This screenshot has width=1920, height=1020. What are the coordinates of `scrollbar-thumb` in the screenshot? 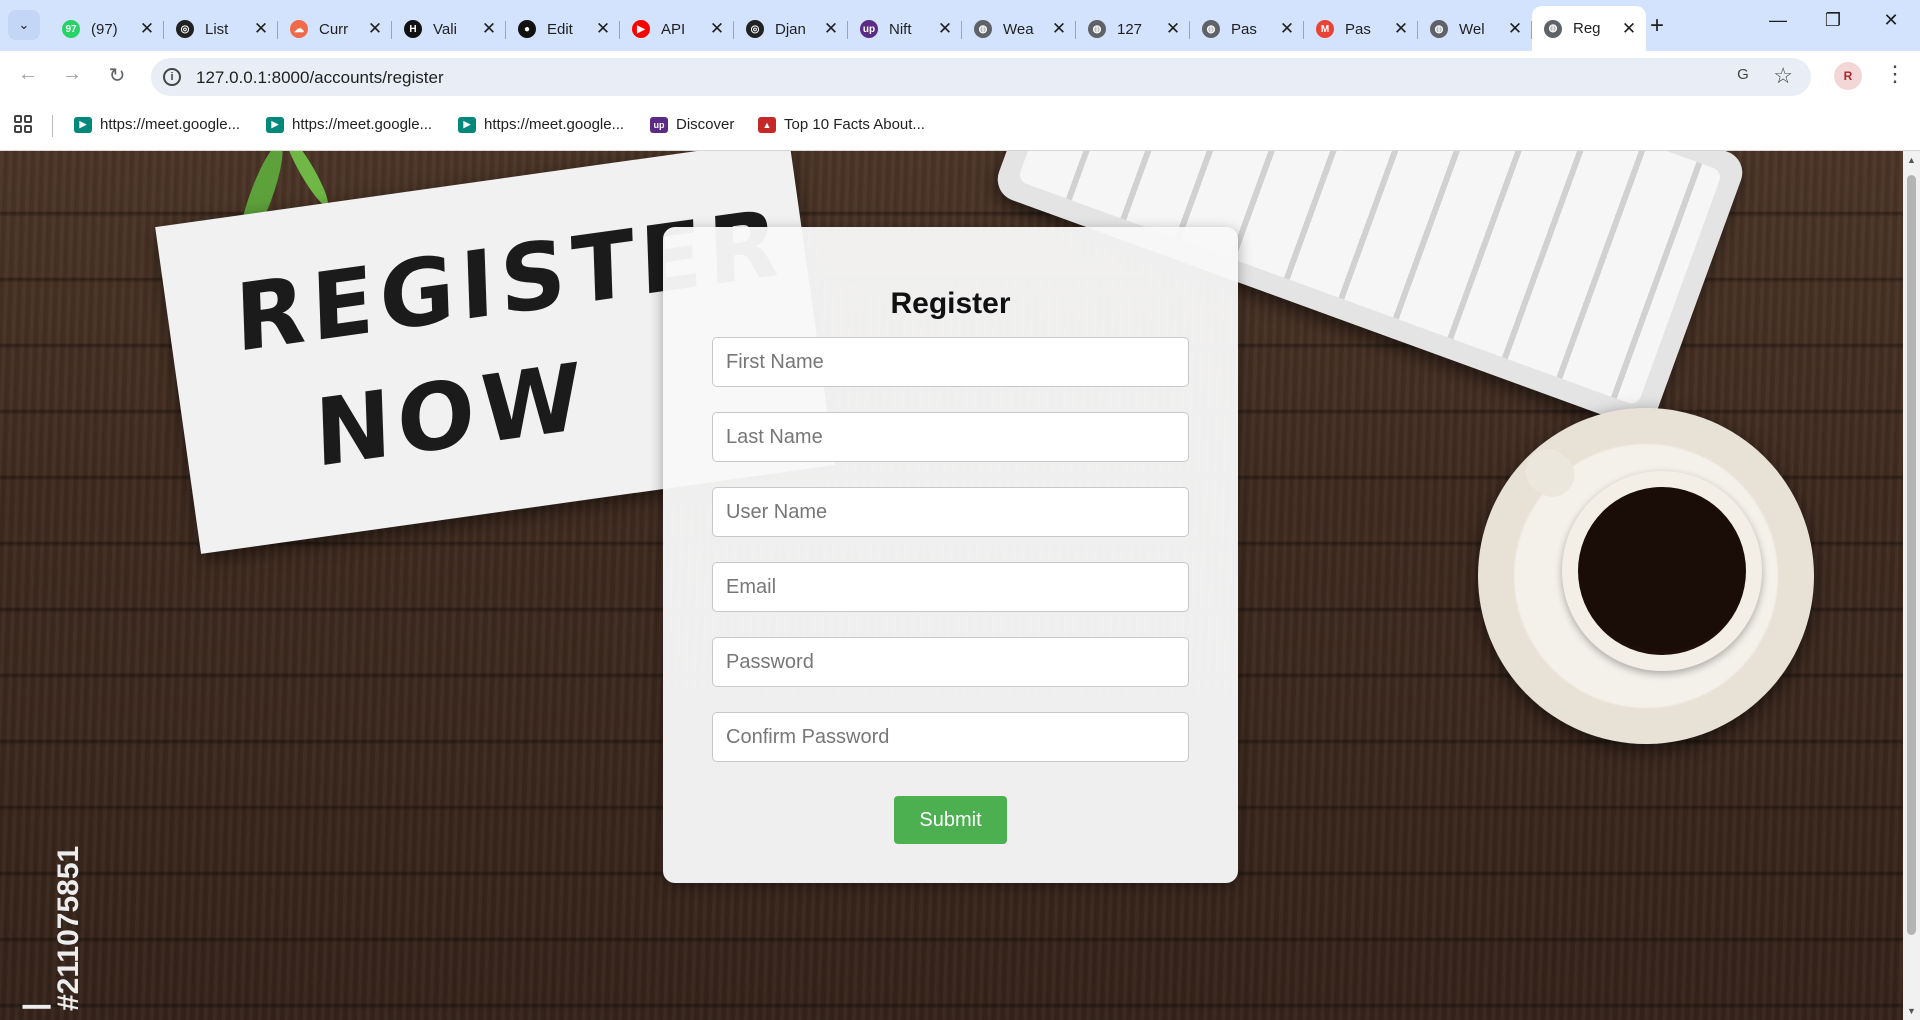 It's located at (1911, 555).